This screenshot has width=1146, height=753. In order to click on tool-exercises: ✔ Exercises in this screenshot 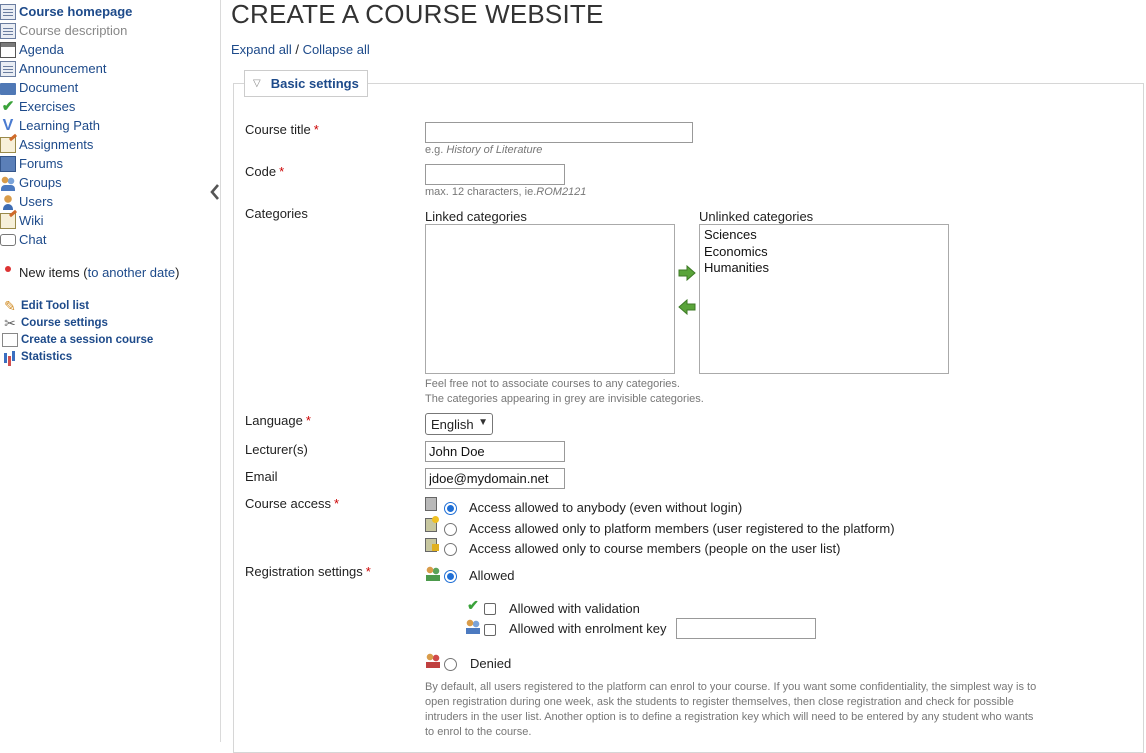, I will do `click(38, 106)`.